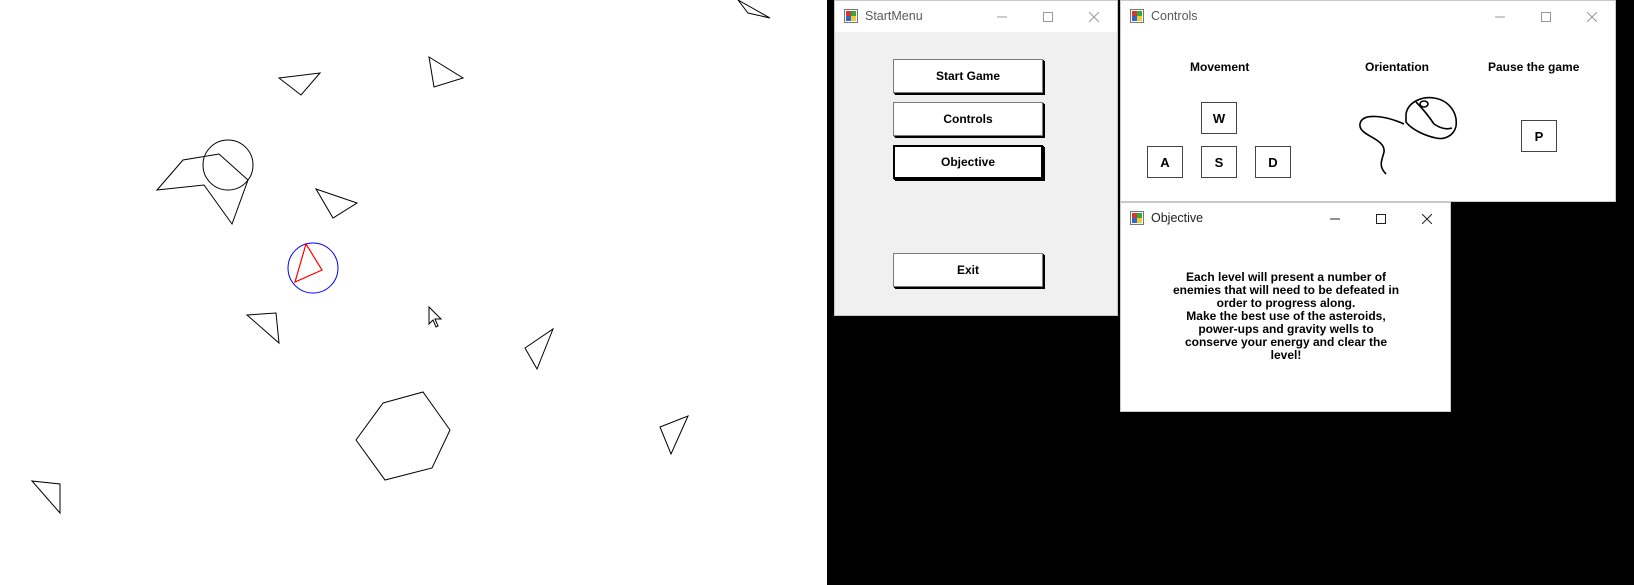 The width and height of the screenshot is (1634, 585). I want to click on startmenu-titlebar: StartMenu, so click(976, 16).